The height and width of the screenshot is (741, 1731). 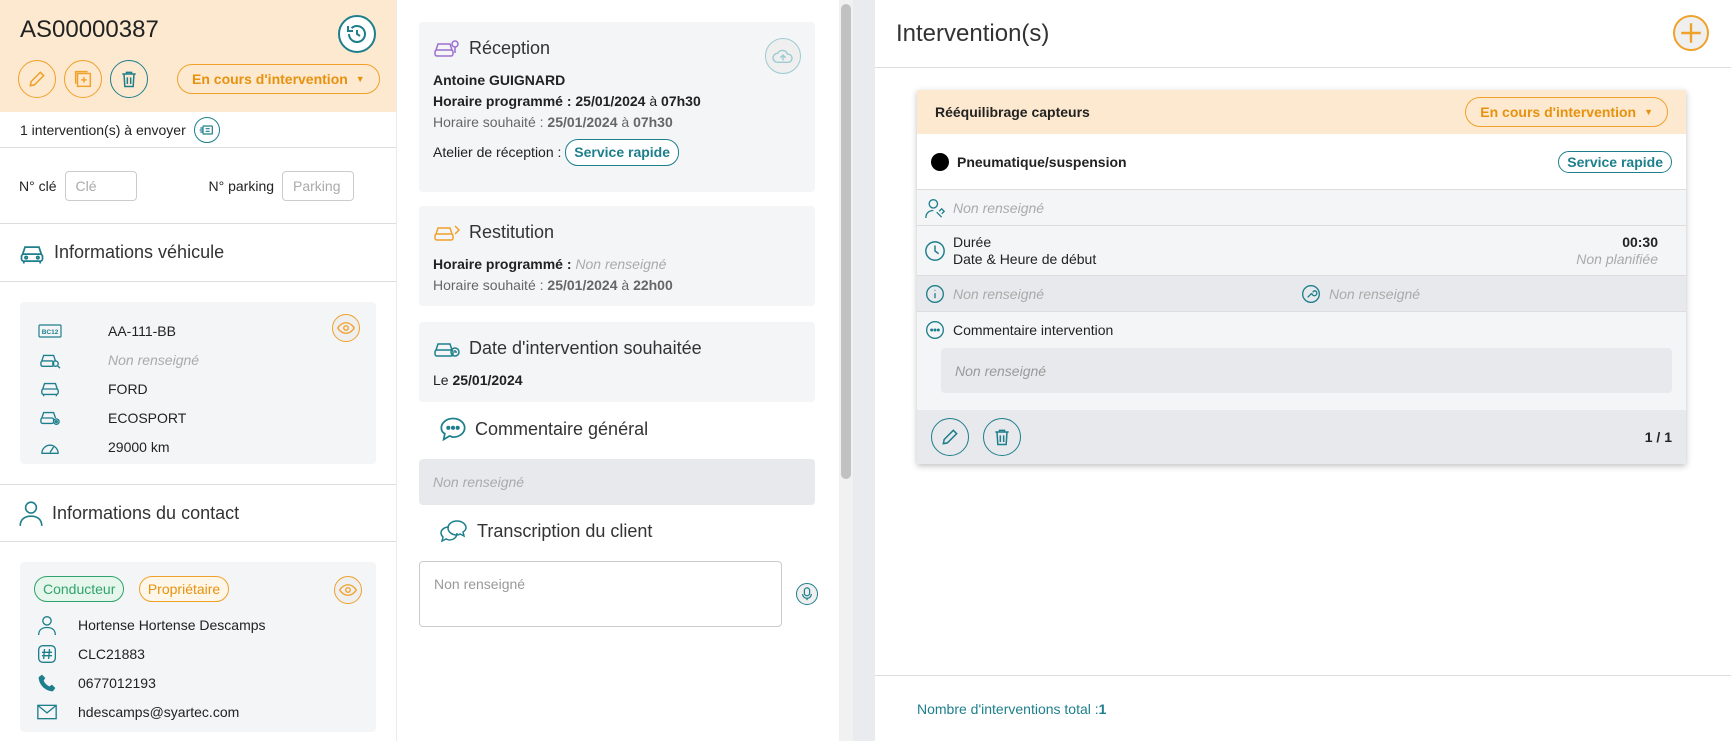 I want to click on duration-value: 00:30, so click(x=1640, y=241).